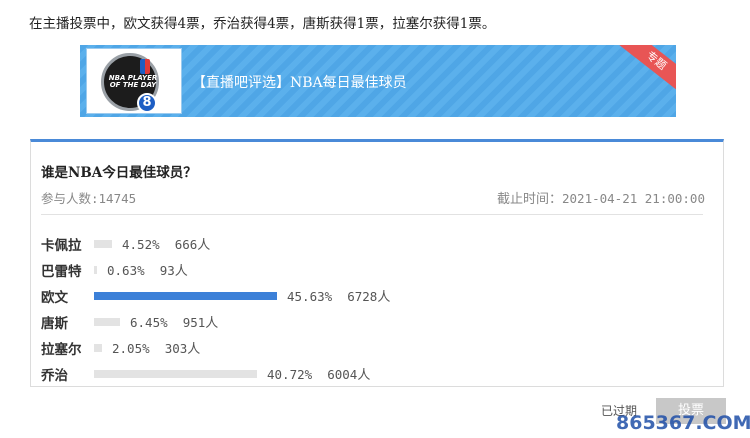  I want to click on option-stats: 45.63% 6728人, so click(338, 295).